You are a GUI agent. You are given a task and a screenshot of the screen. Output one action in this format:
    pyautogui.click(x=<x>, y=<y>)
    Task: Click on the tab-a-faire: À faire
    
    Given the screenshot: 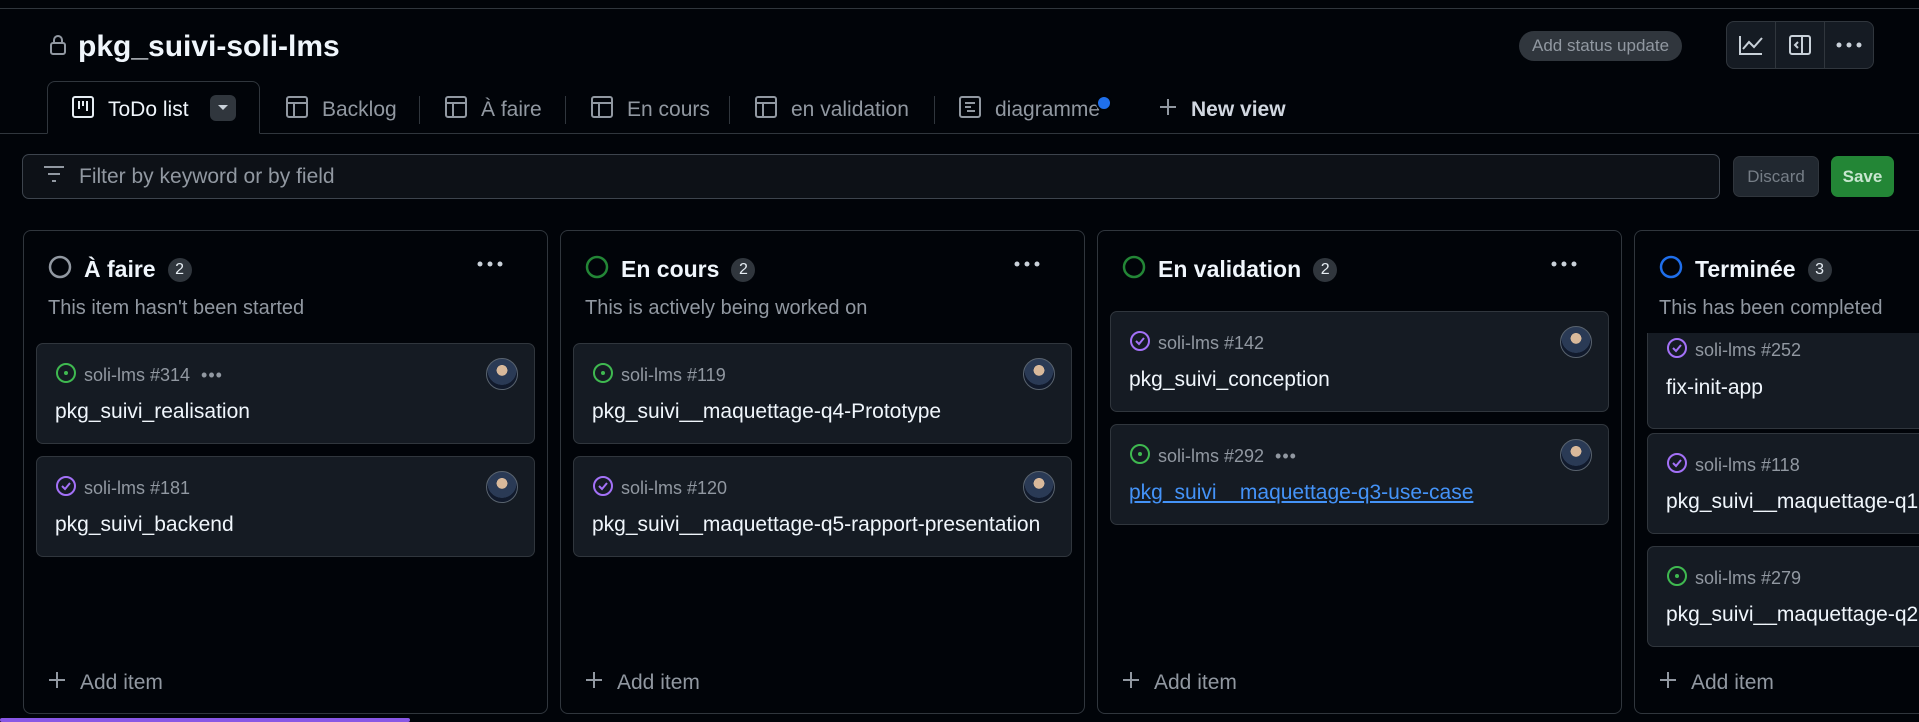 What is the action you would take?
    pyautogui.click(x=493, y=110)
    